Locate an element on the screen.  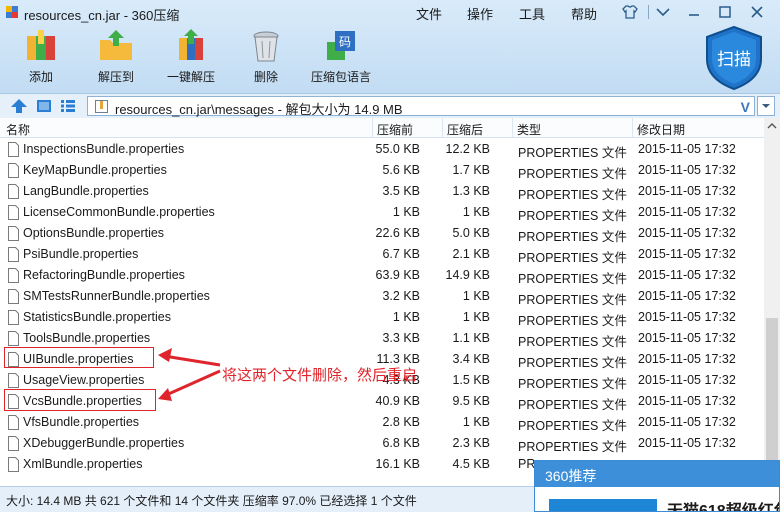
list-view-icon is located at coordinates (68, 106).